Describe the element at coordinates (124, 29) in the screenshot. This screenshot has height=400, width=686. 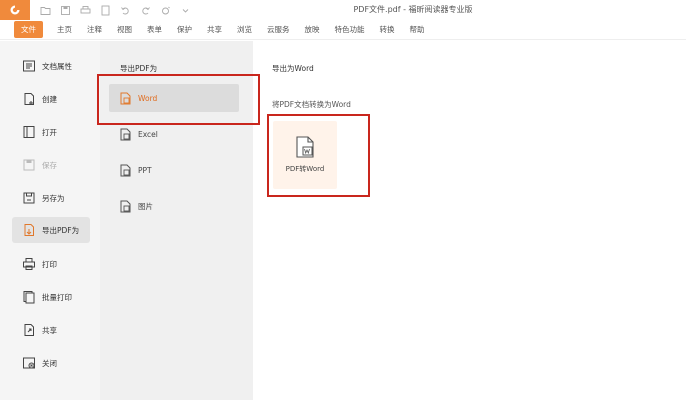
I see `menu-view: 视图` at that location.